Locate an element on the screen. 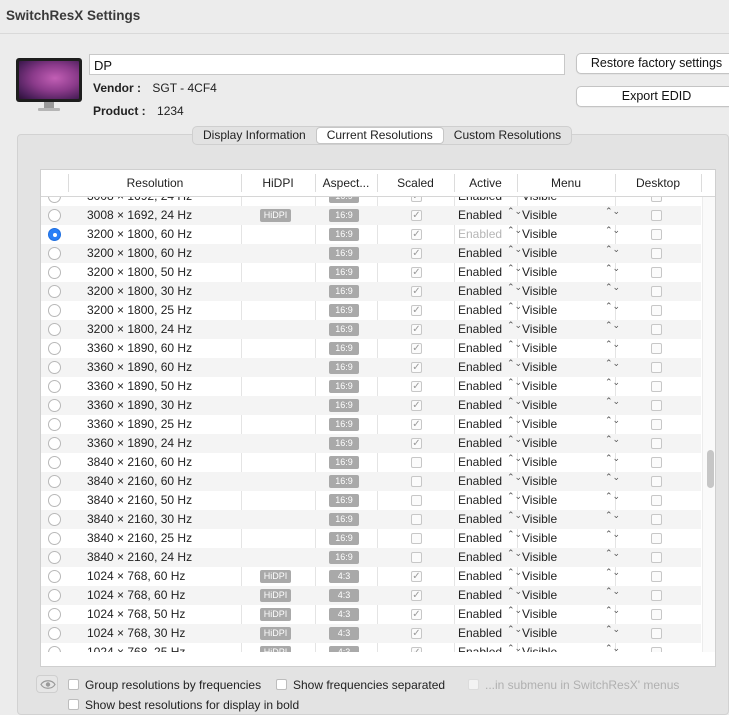 This screenshot has width=729, height=715. group-by-frequencies-option: Group resolutions by frequencies is located at coordinates (164, 685).